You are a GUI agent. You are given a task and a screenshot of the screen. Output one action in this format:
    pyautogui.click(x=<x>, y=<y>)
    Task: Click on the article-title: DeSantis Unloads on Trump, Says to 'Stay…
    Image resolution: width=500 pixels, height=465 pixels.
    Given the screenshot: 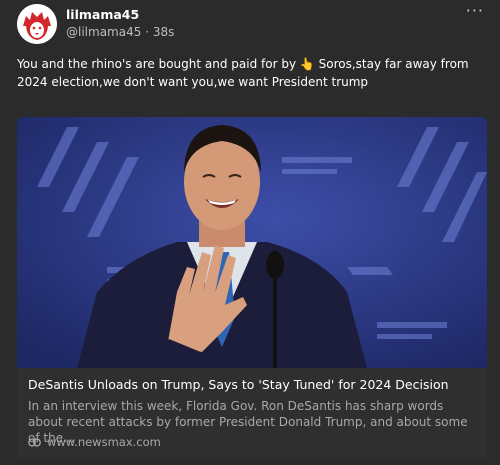 What is the action you would take?
    pyautogui.click(x=238, y=384)
    